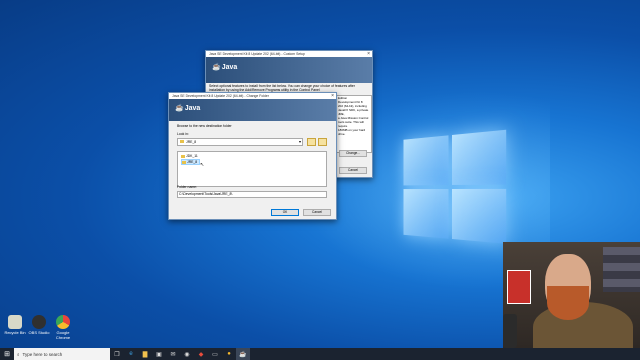  I want to click on folder-name: JRE_8, so click(192, 162).